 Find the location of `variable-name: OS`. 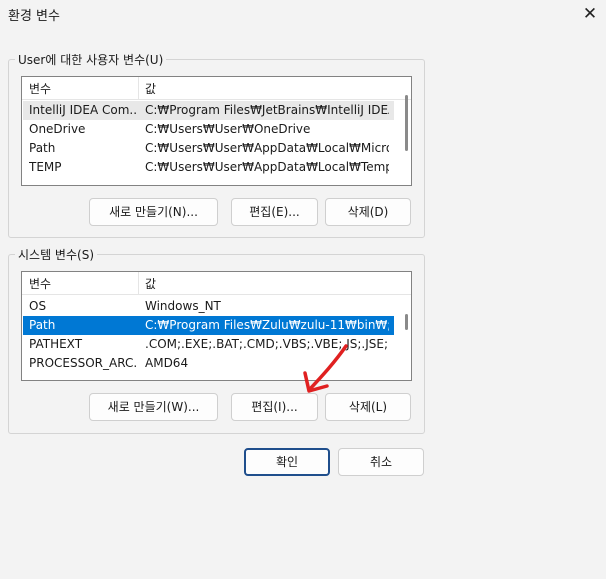

variable-name: OS is located at coordinates (38, 306).